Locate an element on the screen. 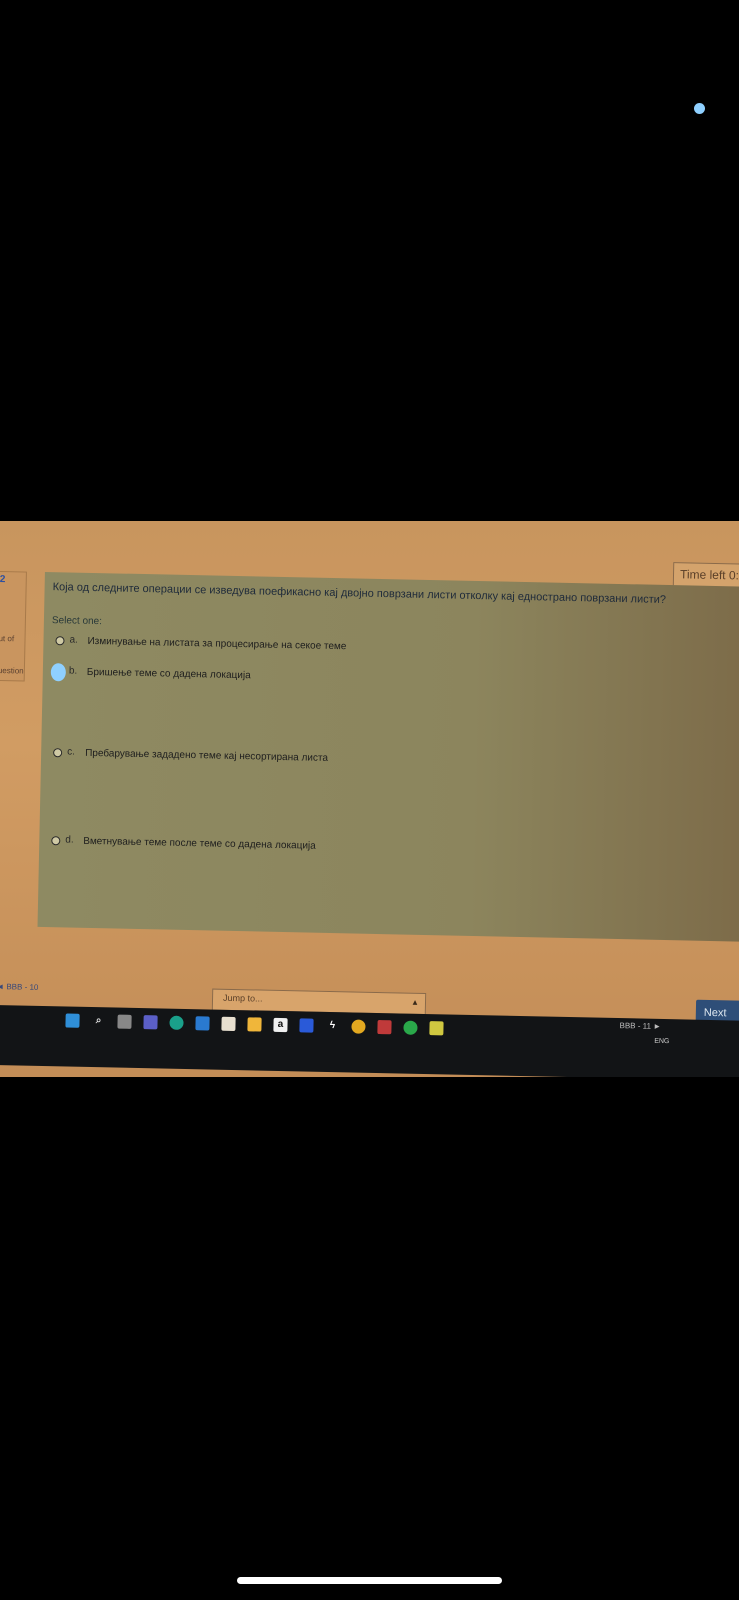  option-text: Бришење теме со дадена локација is located at coordinates (168, 674).